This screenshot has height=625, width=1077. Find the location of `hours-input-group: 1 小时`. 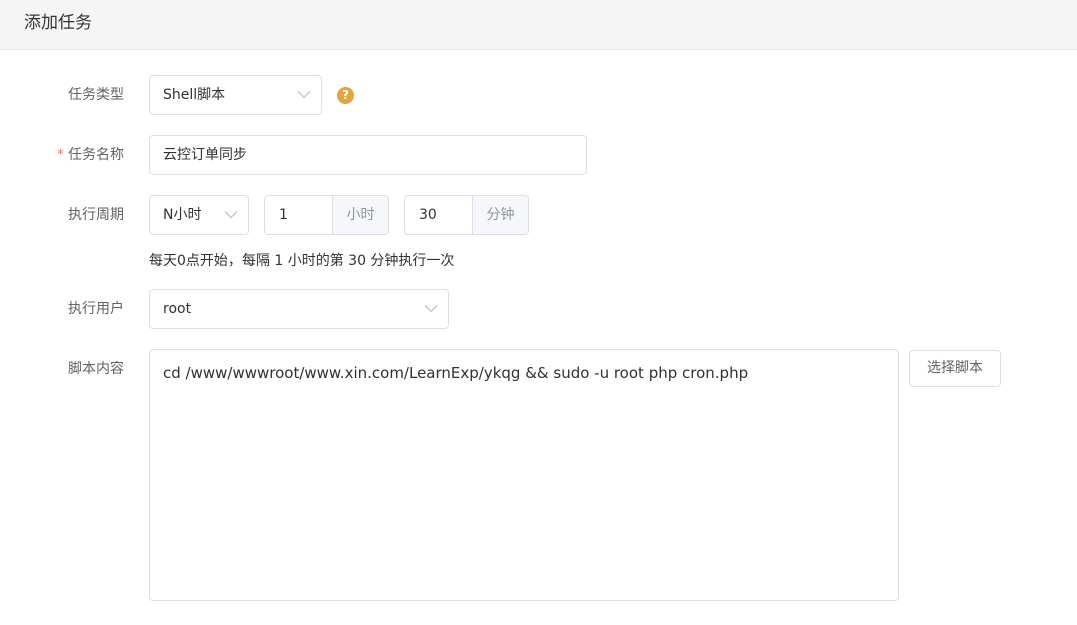

hours-input-group: 1 小时 is located at coordinates (326, 215).